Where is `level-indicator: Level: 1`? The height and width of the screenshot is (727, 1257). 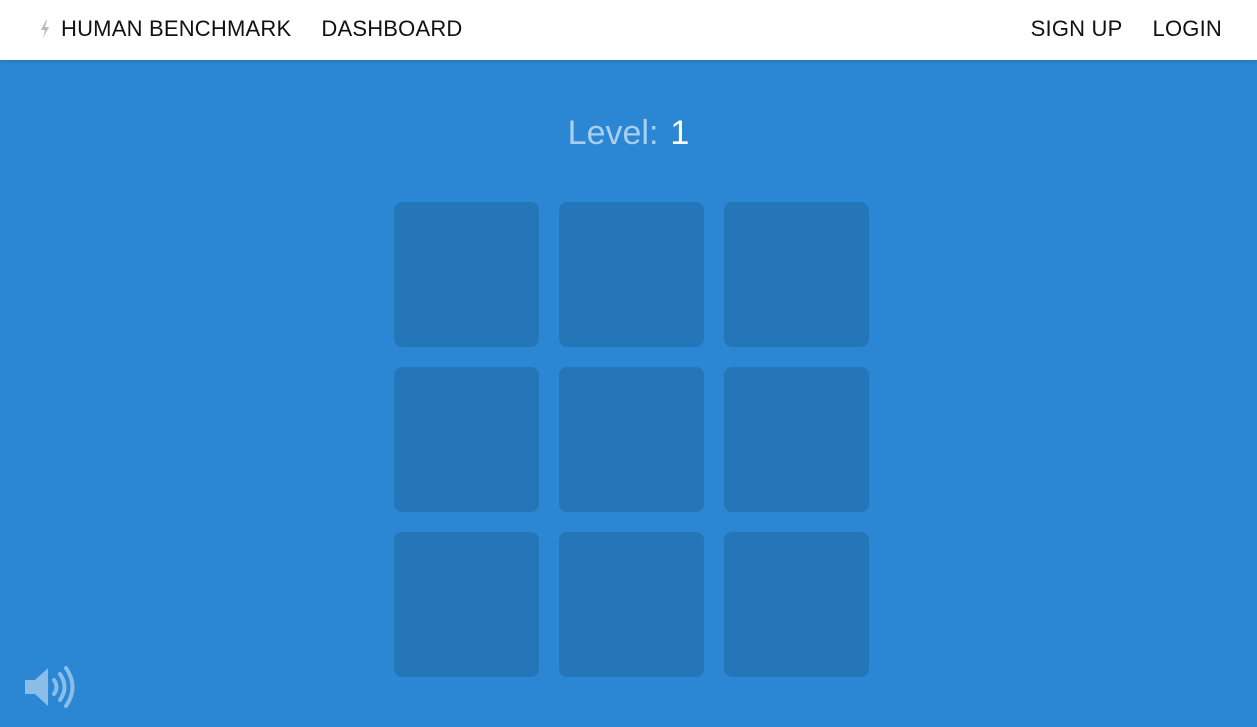 level-indicator: Level: 1 is located at coordinates (628, 133).